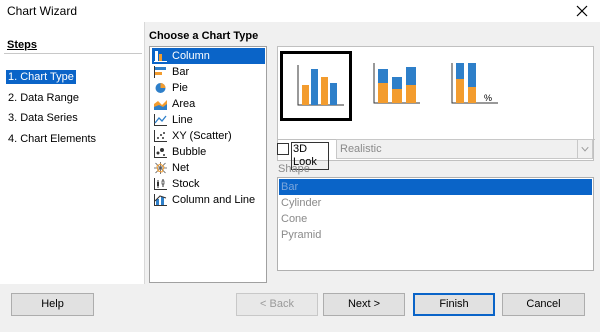 This screenshot has height=332, width=600. Describe the element at coordinates (180, 88) in the screenshot. I see `chart-type-label: Pie` at that location.